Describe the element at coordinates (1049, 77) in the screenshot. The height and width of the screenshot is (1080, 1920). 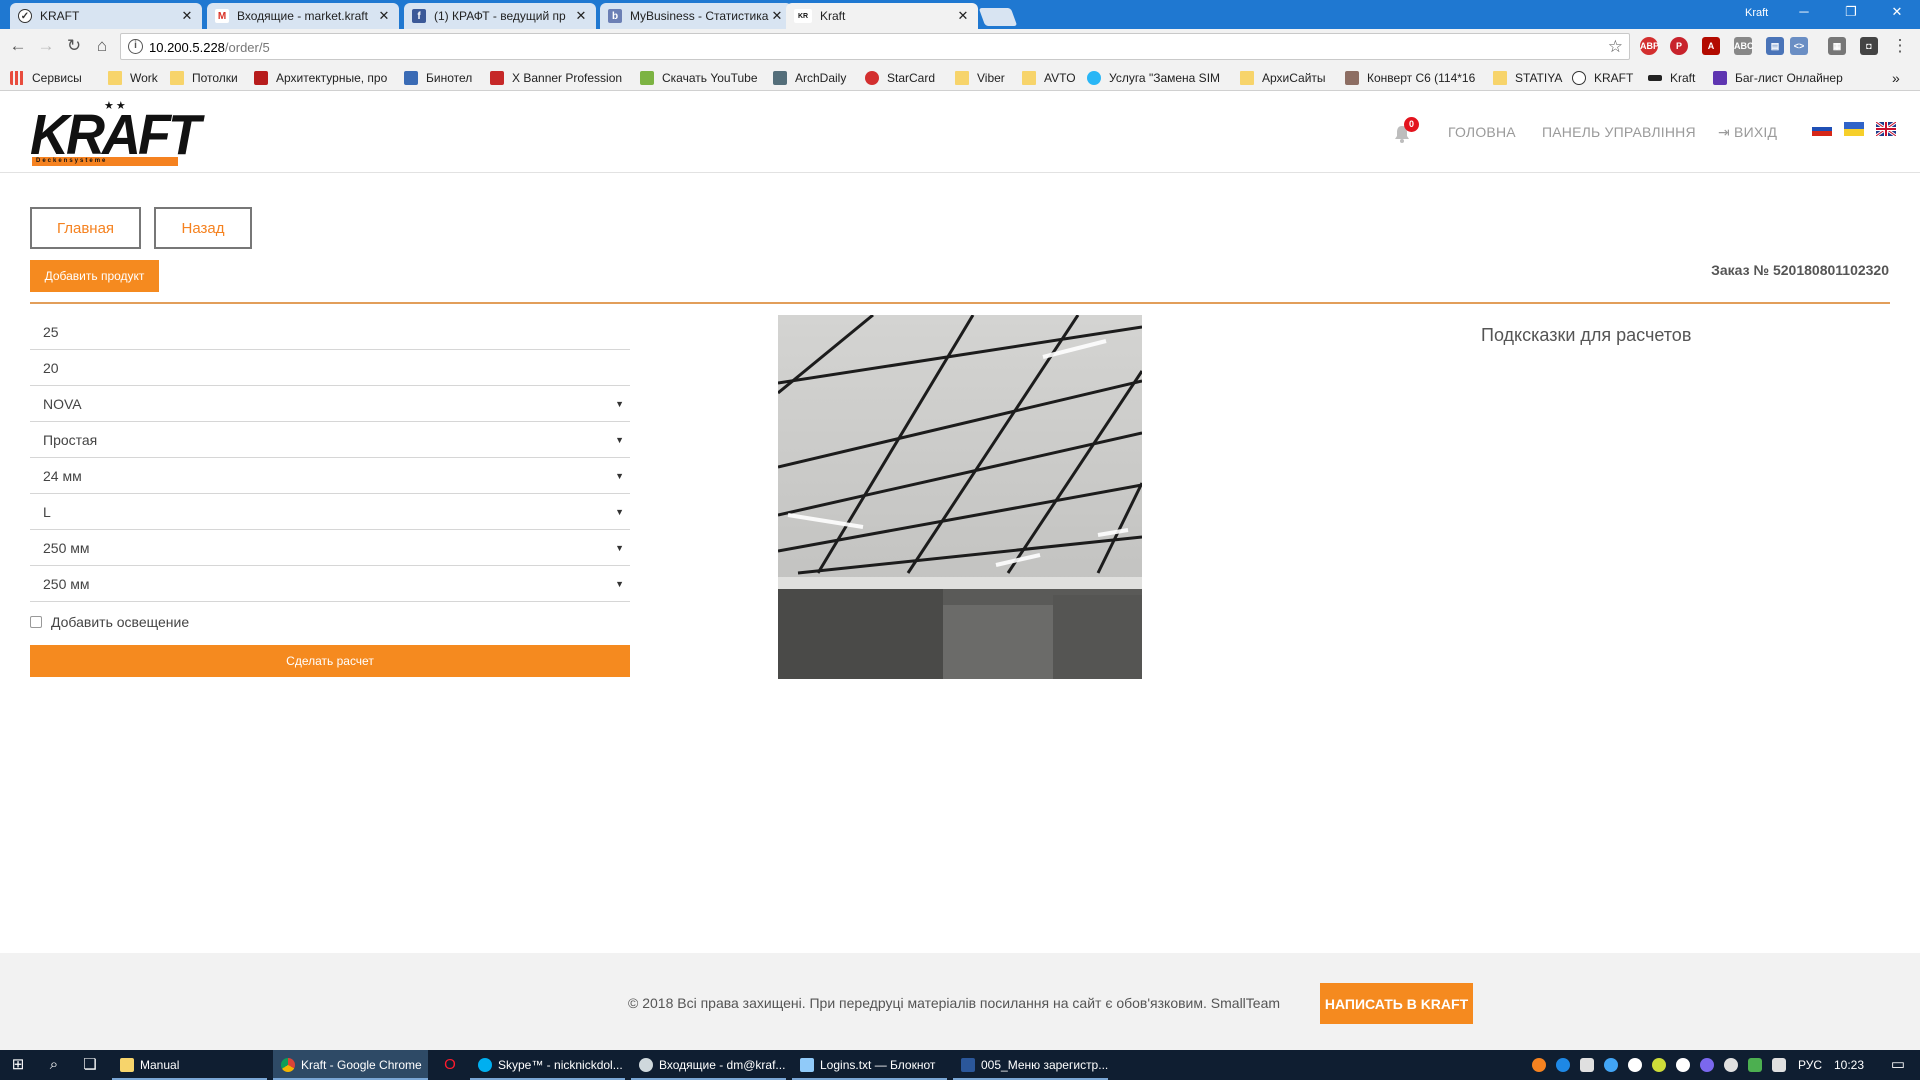
I see `bookmark-avto: AVTO` at that location.